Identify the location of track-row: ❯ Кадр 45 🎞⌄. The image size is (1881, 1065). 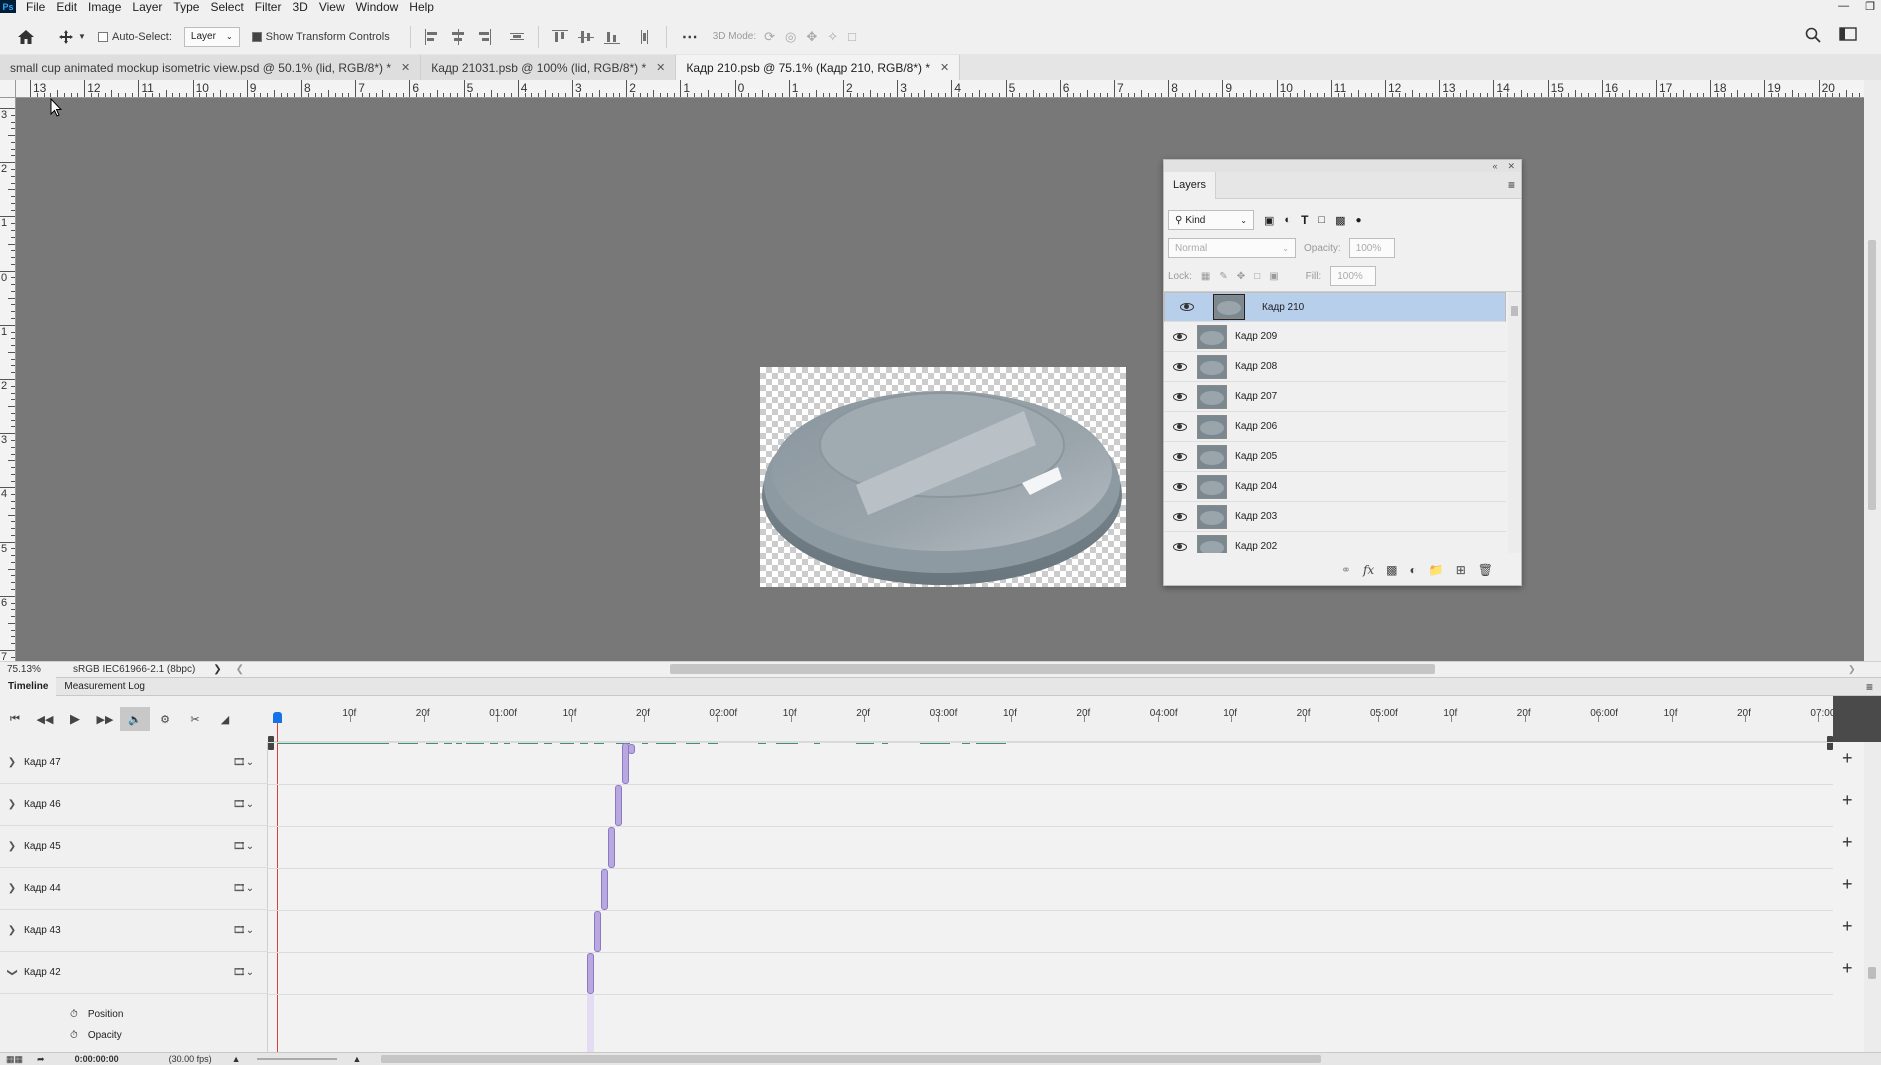
(134, 847).